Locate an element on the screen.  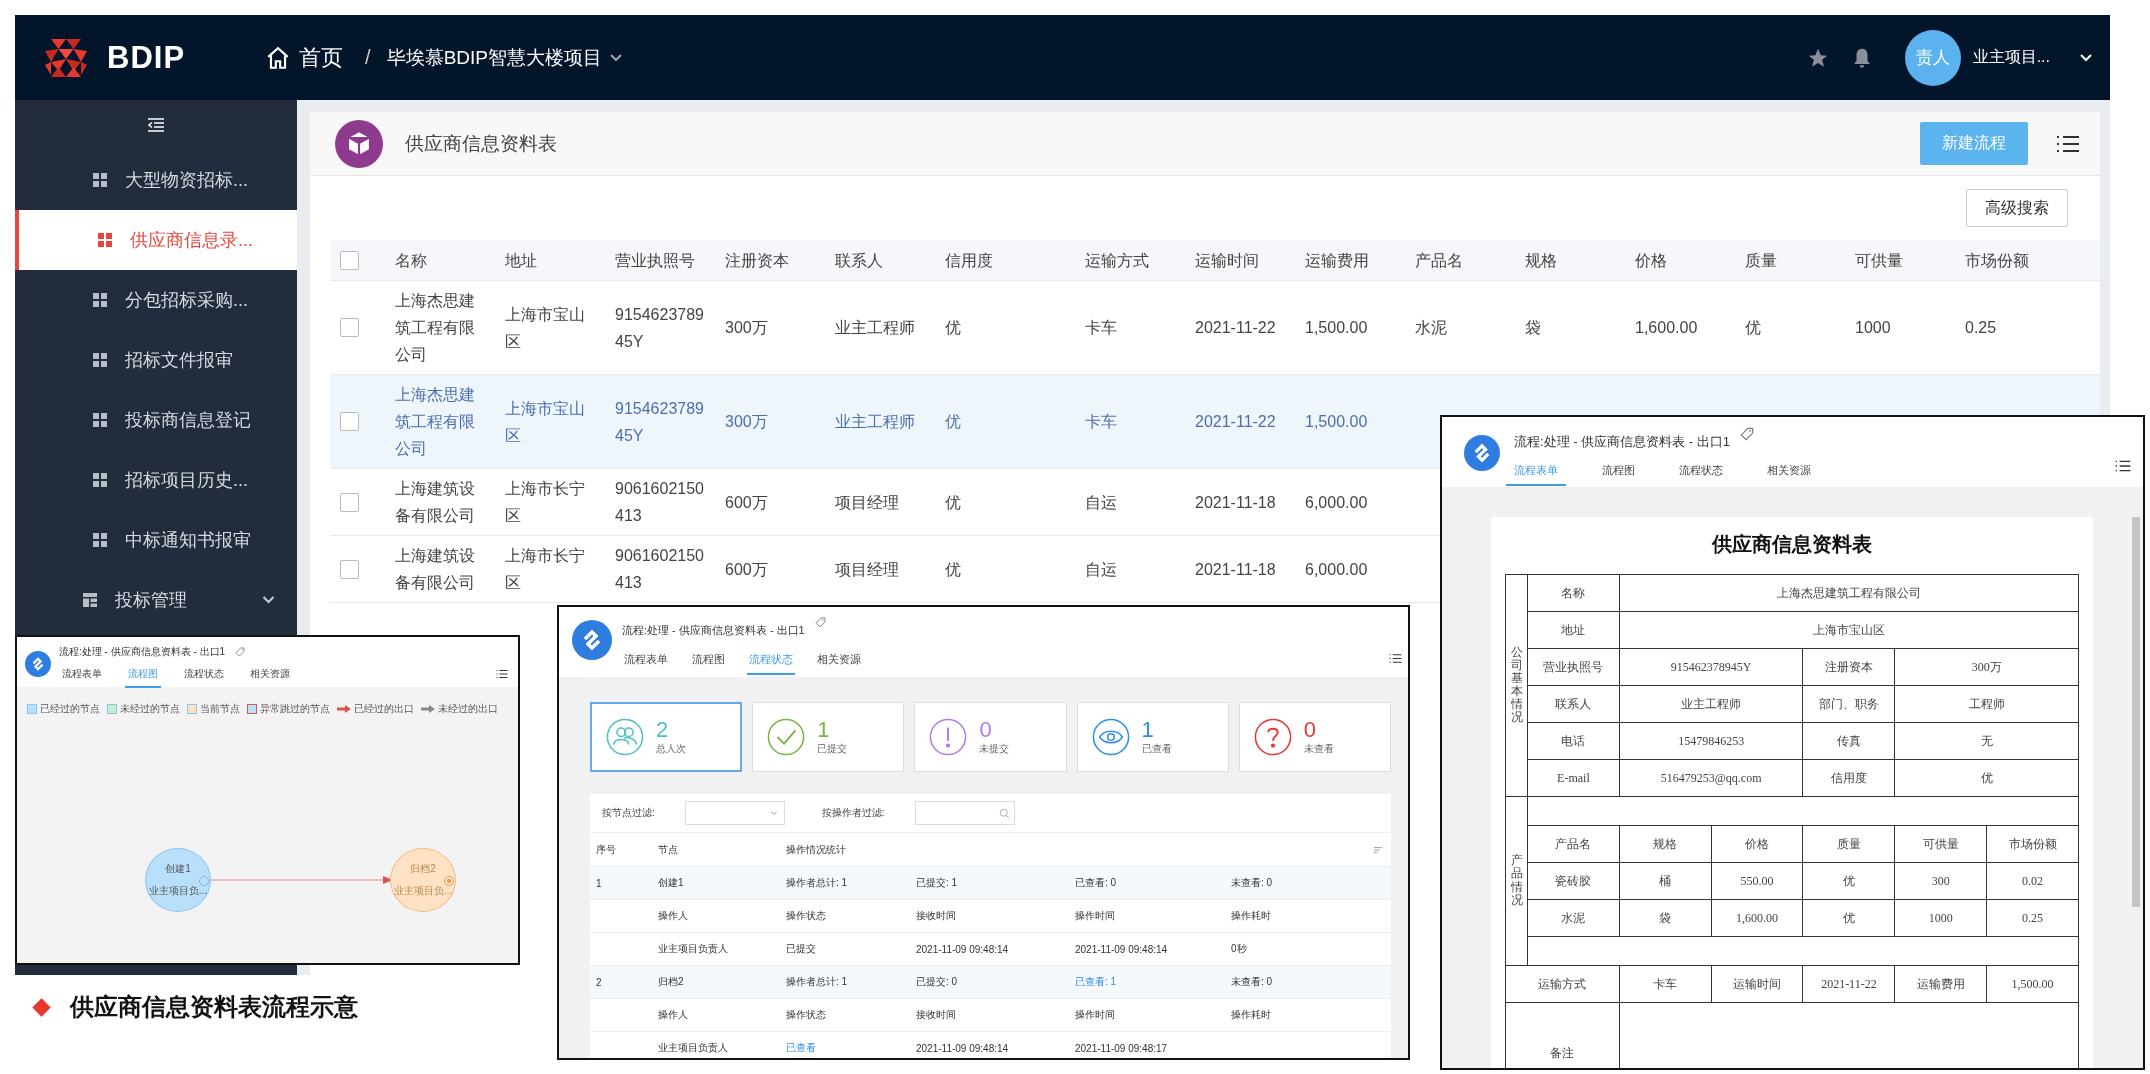
table-cell: 自运 is located at coordinates (1101, 569).